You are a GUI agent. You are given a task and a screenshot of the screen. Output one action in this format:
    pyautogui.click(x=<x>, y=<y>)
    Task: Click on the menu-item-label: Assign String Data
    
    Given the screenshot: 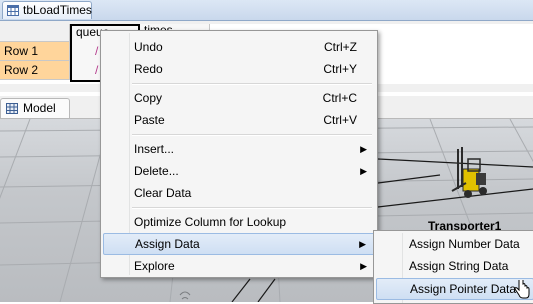 What is the action you would take?
    pyautogui.click(x=459, y=266)
    